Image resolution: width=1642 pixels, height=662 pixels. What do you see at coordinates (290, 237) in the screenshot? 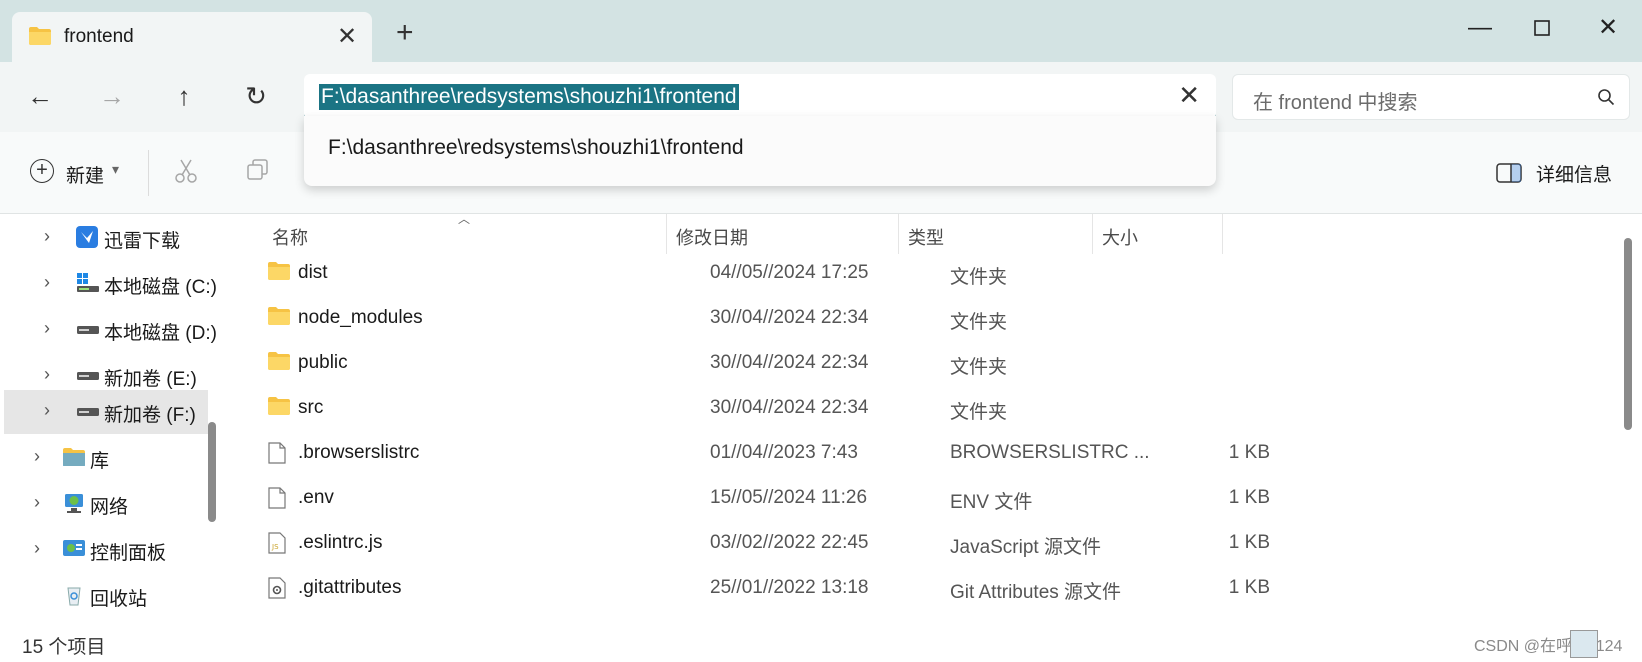
I see `column-header-name: 名称` at bounding box center [290, 237].